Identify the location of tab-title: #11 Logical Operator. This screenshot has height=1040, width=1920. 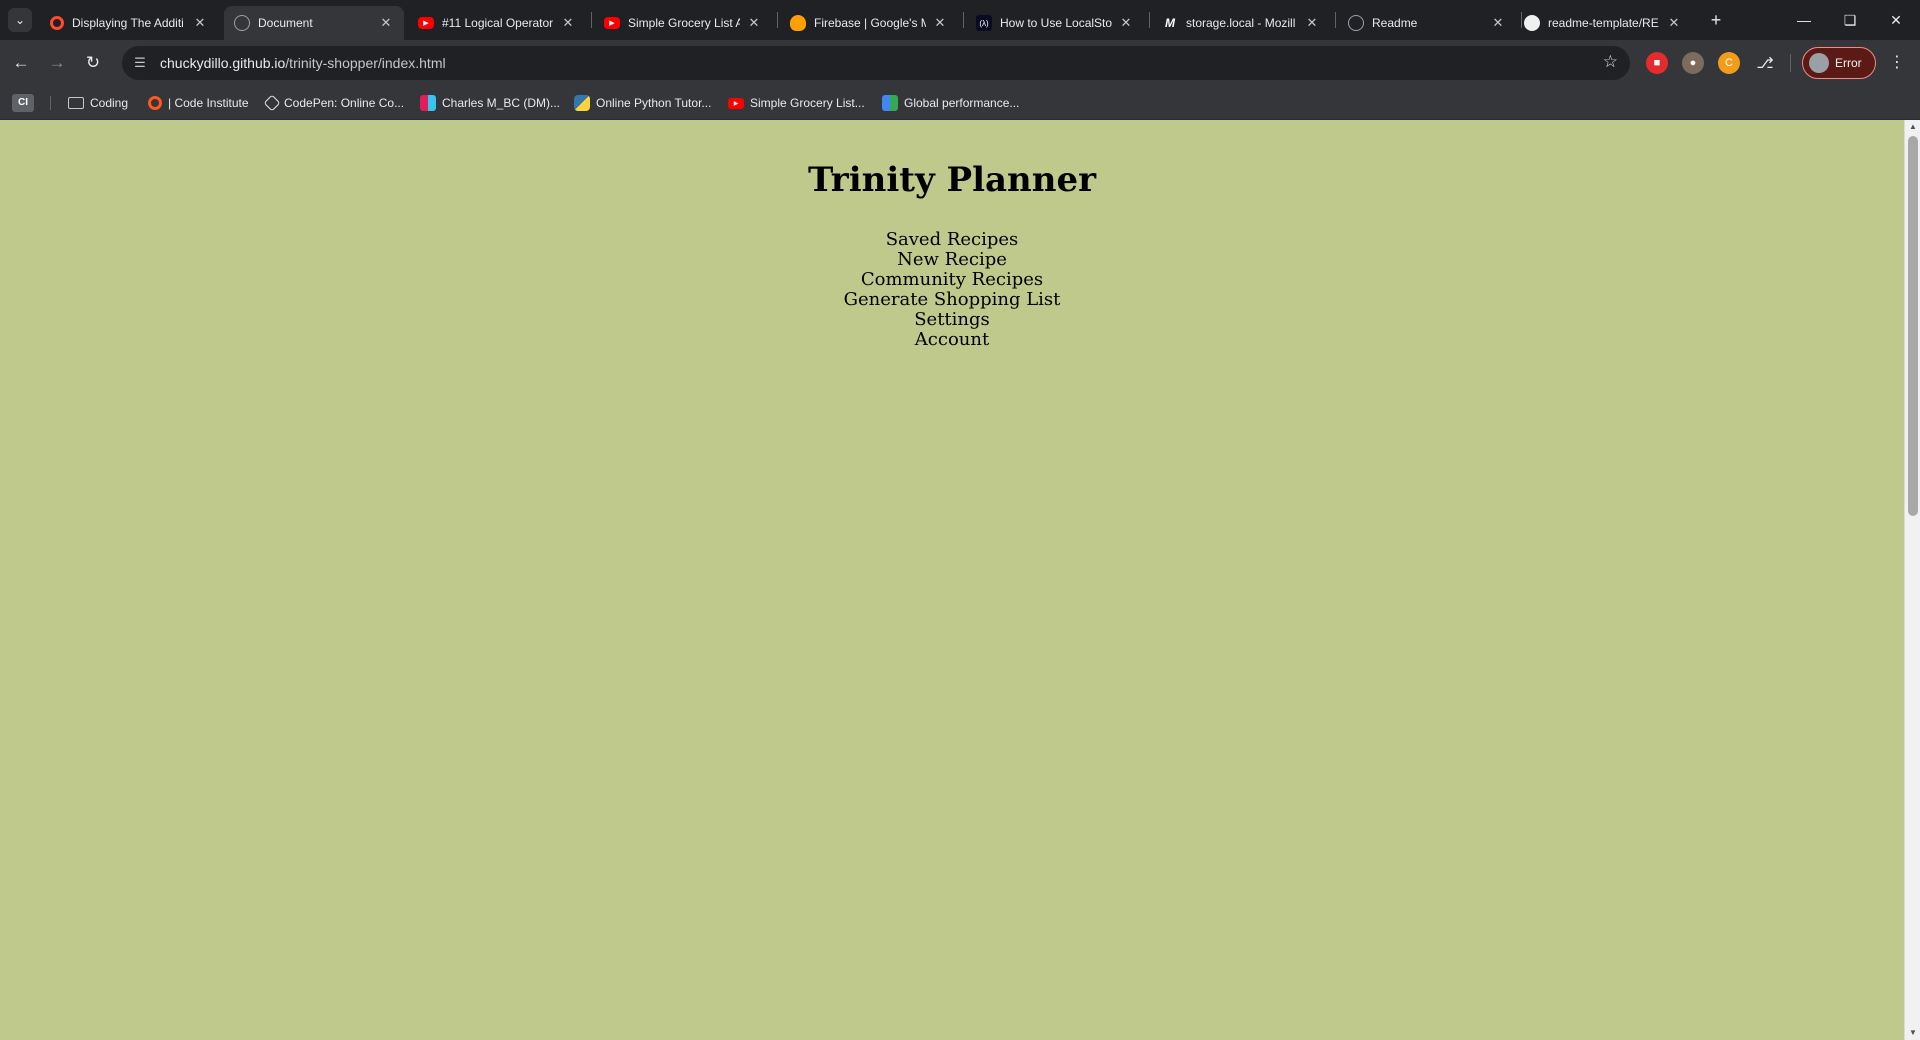
(498, 23).